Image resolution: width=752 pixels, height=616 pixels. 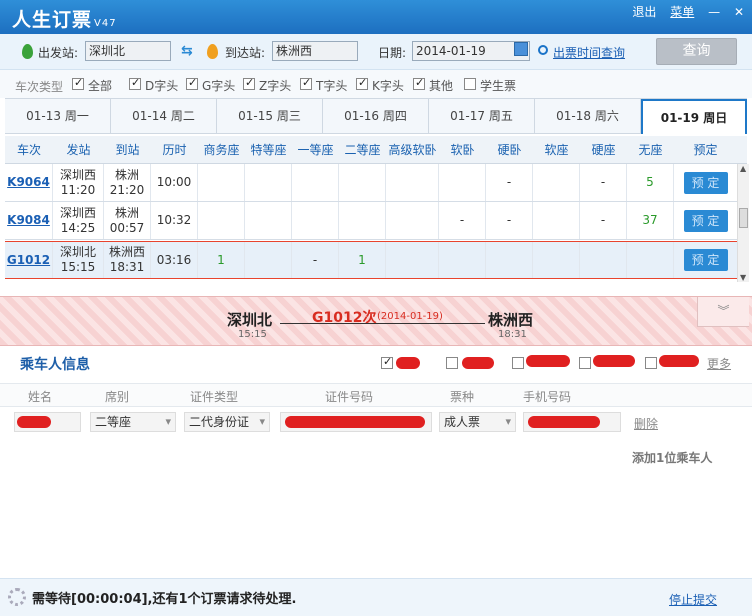 What do you see at coordinates (128, 51) in the screenshot?
I see `from-station-input: 深圳北` at bounding box center [128, 51].